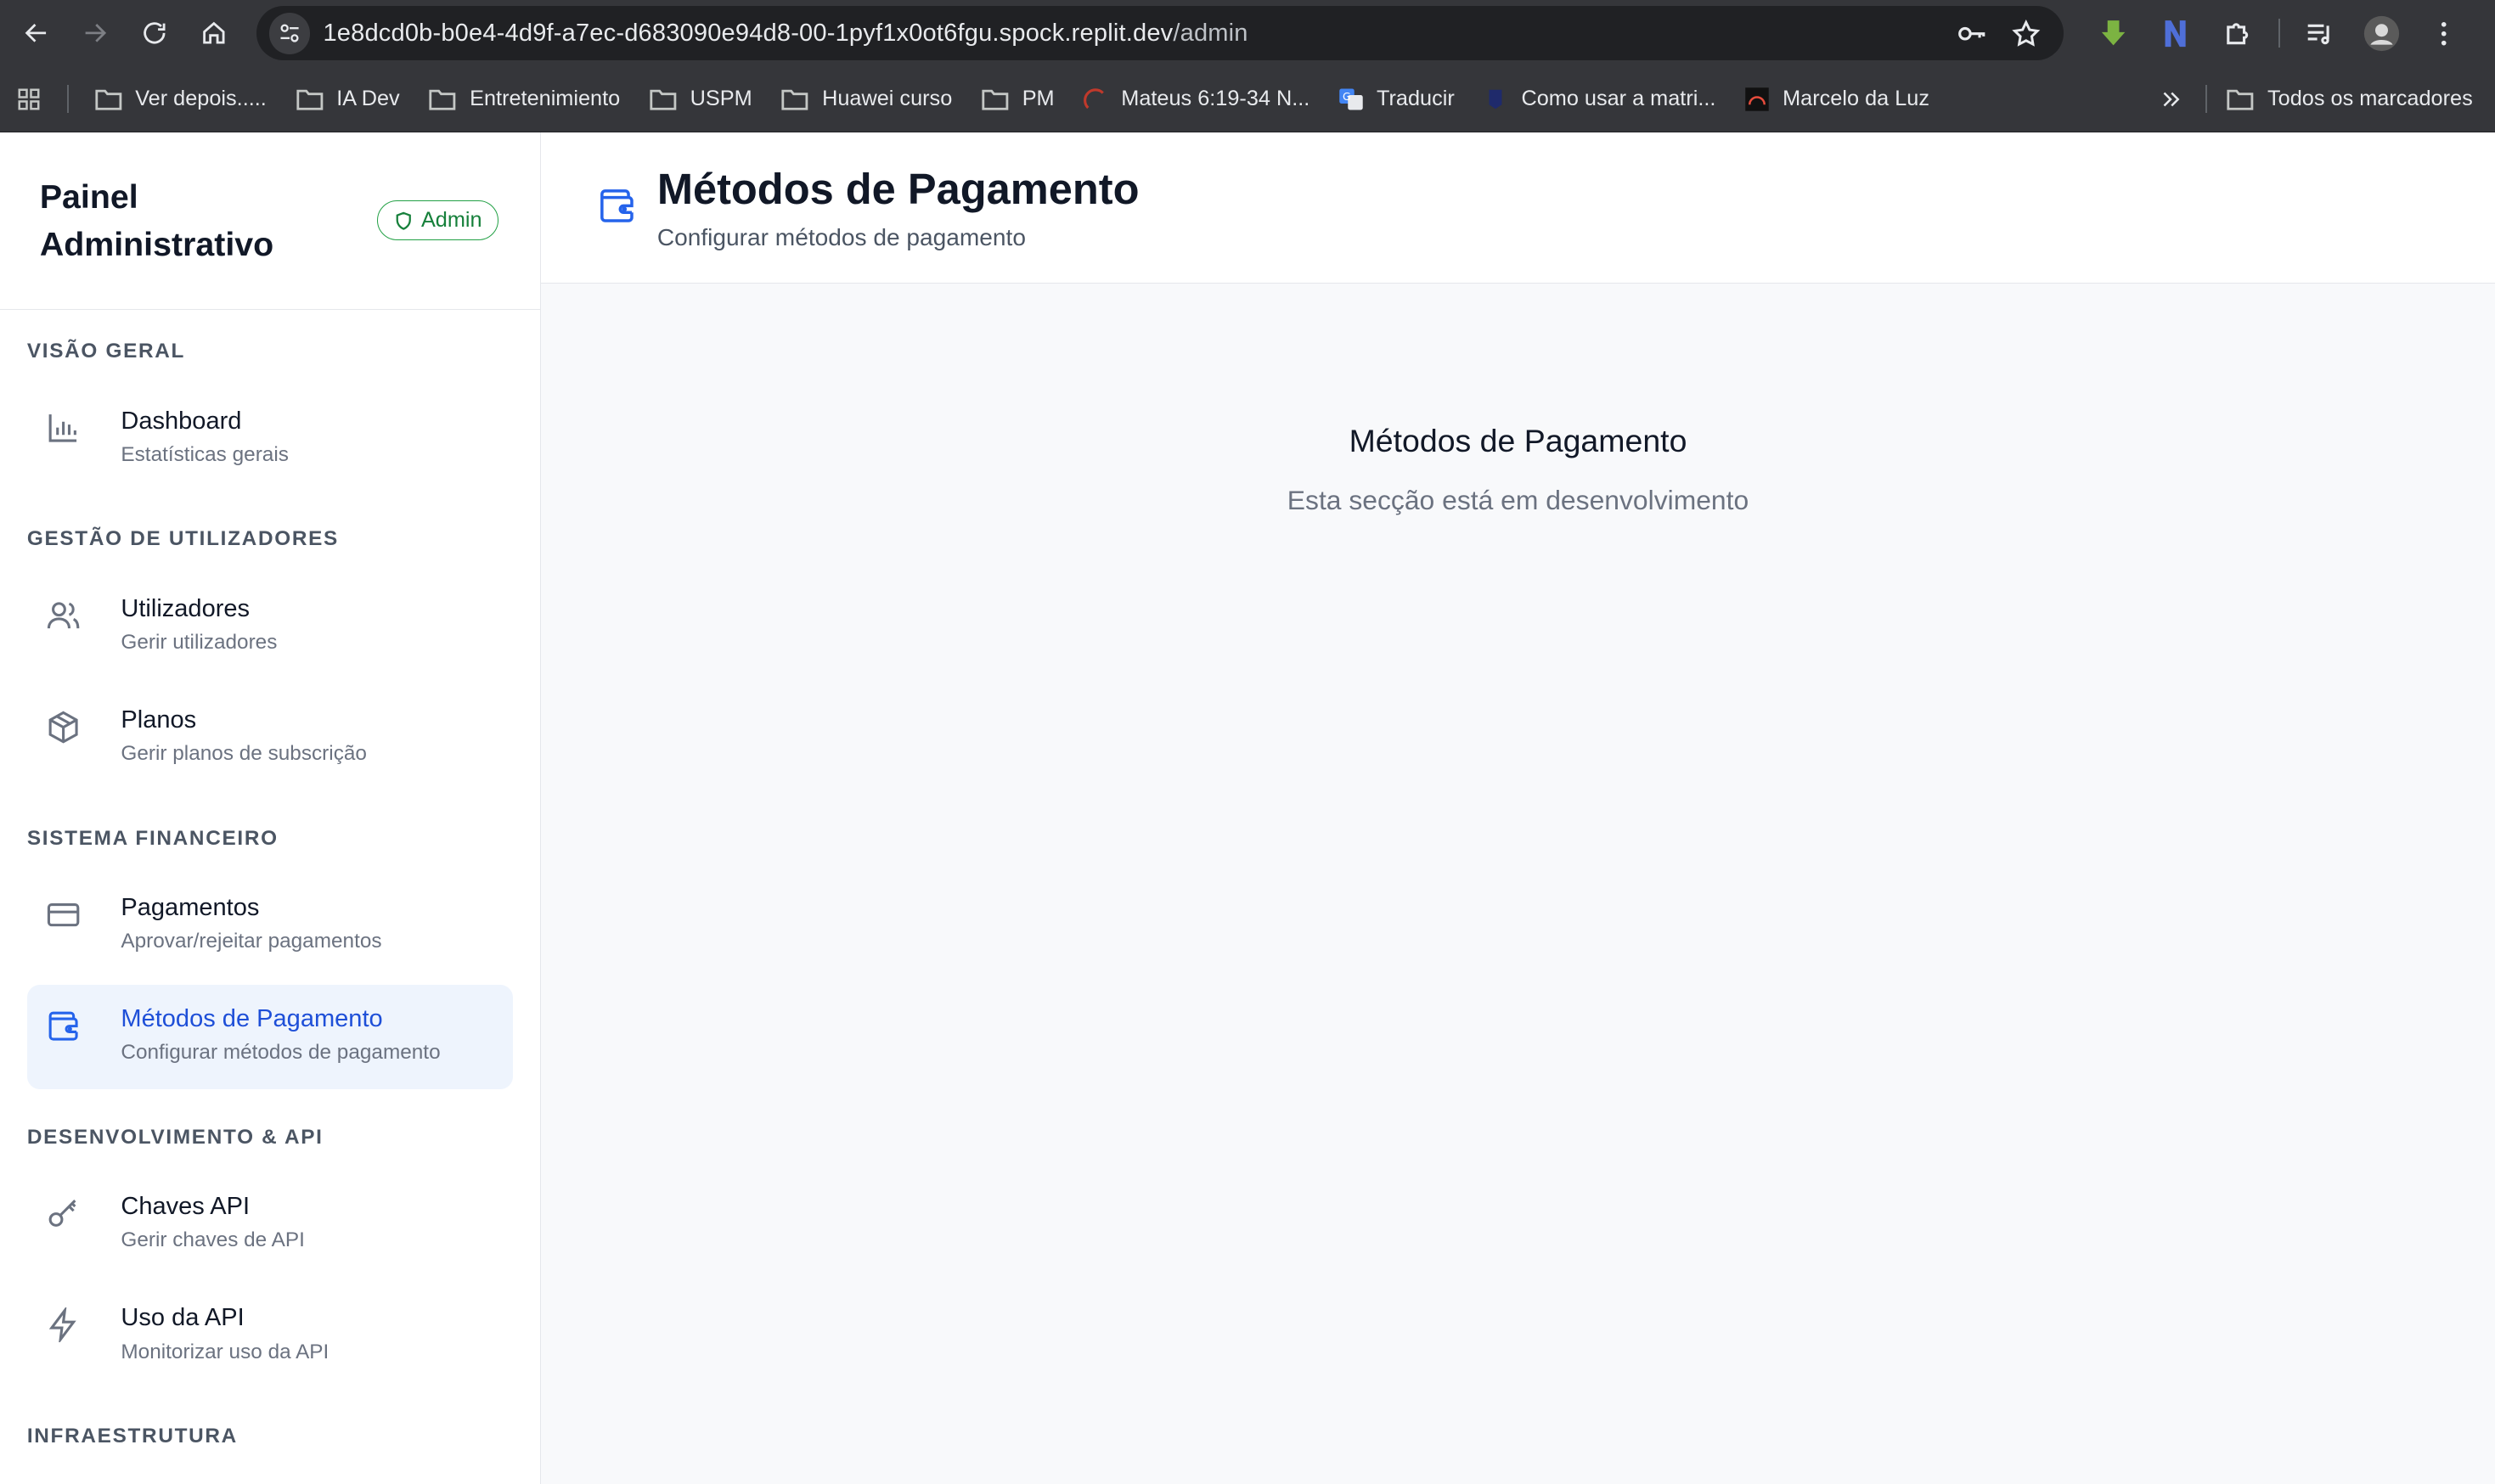  Describe the element at coordinates (252, 1019) in the screenshot. I see `sidebar-item-label: Métodos de Pagamento` at that location.